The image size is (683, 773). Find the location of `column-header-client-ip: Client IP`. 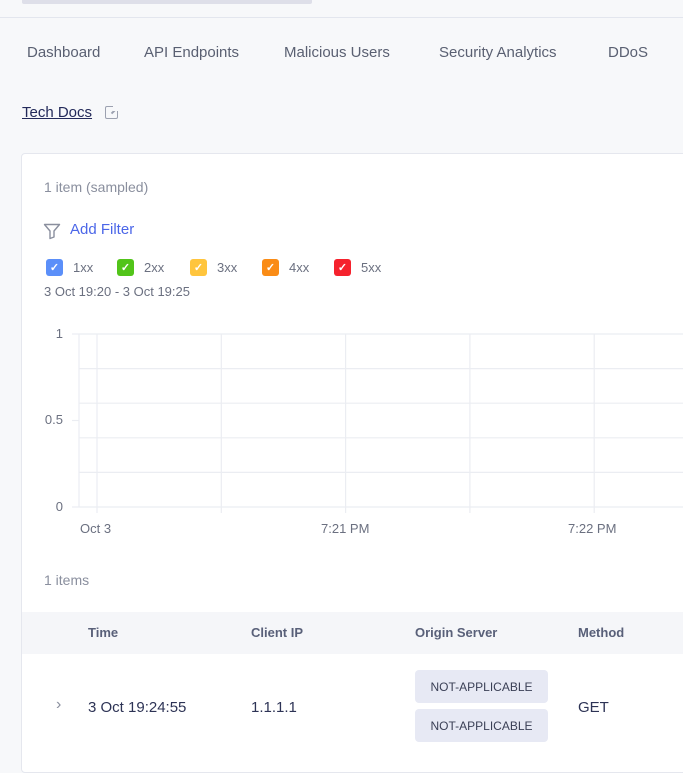

column-header-client-ip: Client IP is located at coordinates (277, 632).